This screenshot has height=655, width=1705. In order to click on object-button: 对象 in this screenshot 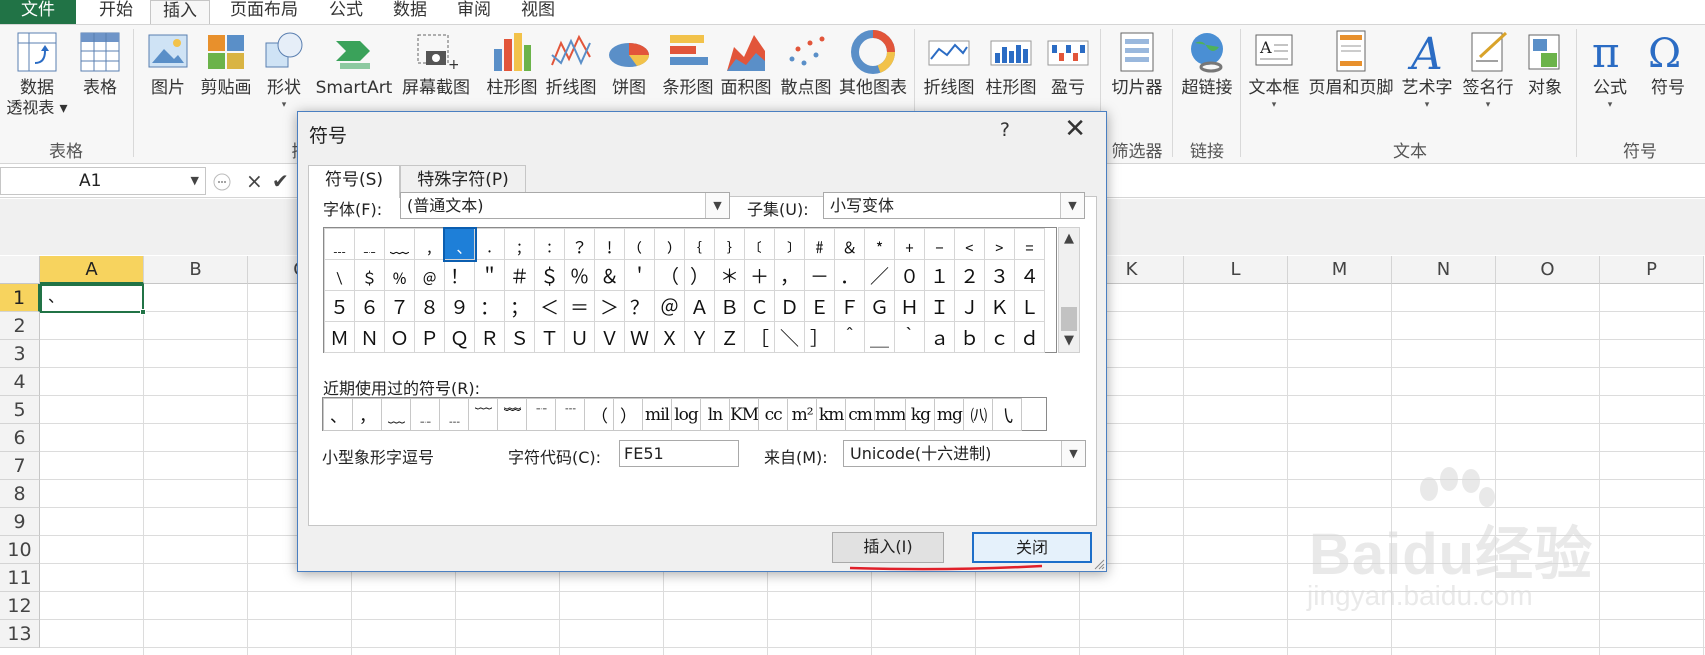, I will do `click(1545, 63)`.